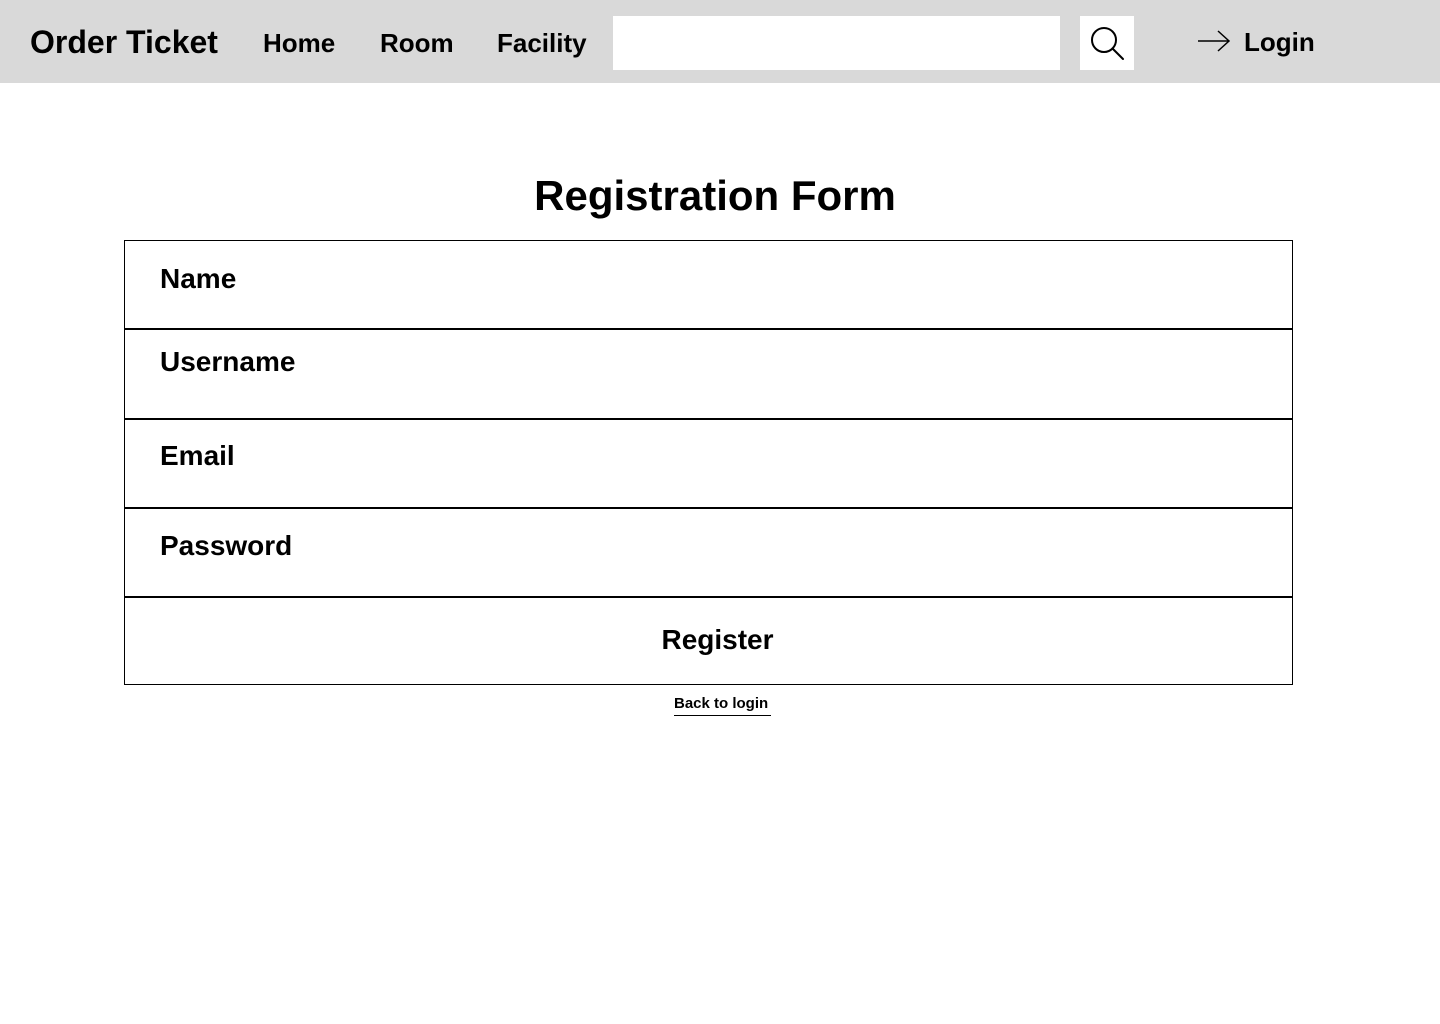 The image size is (1440, 1024). I want to click on arrow-right-icon, so click(1214, 41).